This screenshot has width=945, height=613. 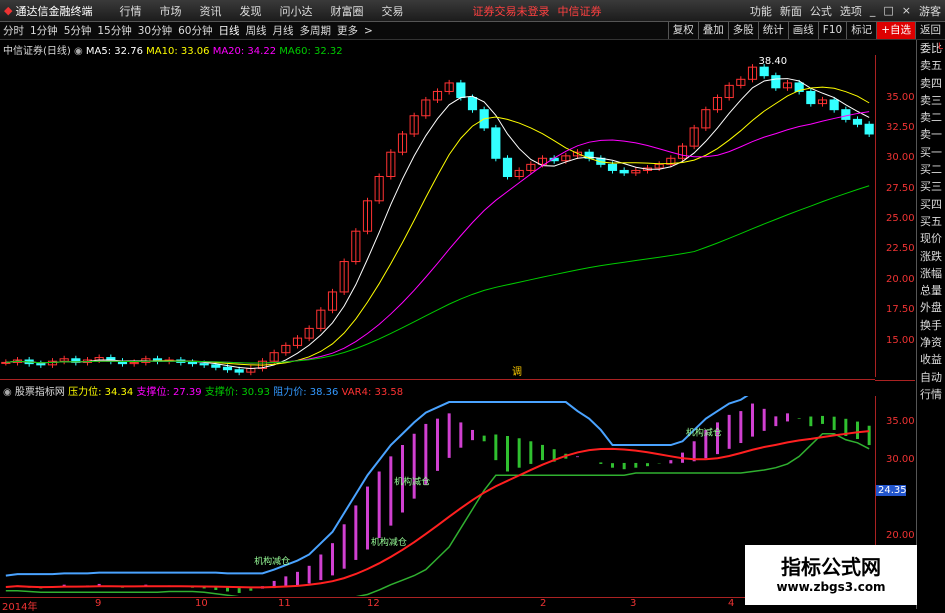 What do you see at coordinates (114, 30) in the screenshot?
I see `period-tab: 15分钟` at bounding box center [114, 30].